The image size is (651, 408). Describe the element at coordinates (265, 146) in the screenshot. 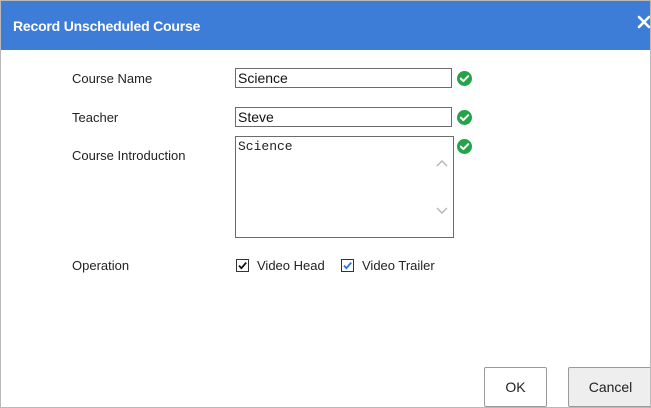

I see `course-introduction-text: Science` at that location.